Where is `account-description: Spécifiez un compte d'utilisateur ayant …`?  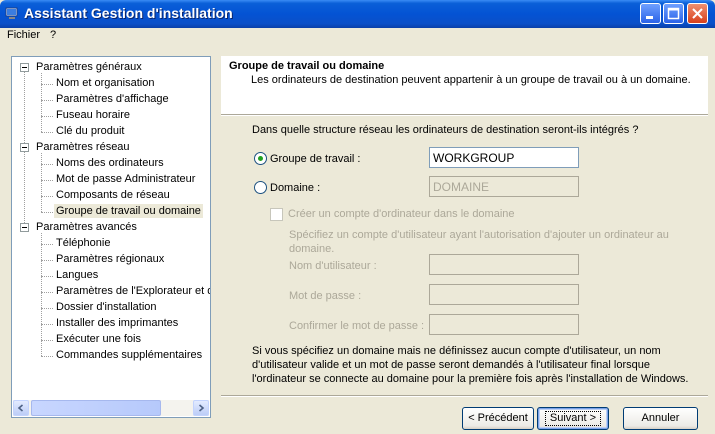 account-description: Spécifiez un compte d'utilisateur ayant … is located at coordinates (479, 242).